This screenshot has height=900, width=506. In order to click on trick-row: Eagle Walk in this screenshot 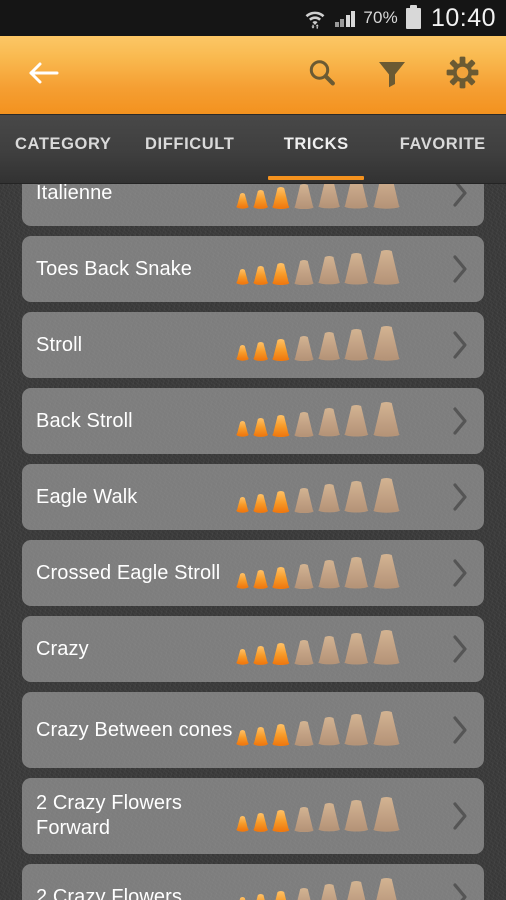, I will do `click(253, 497)`.